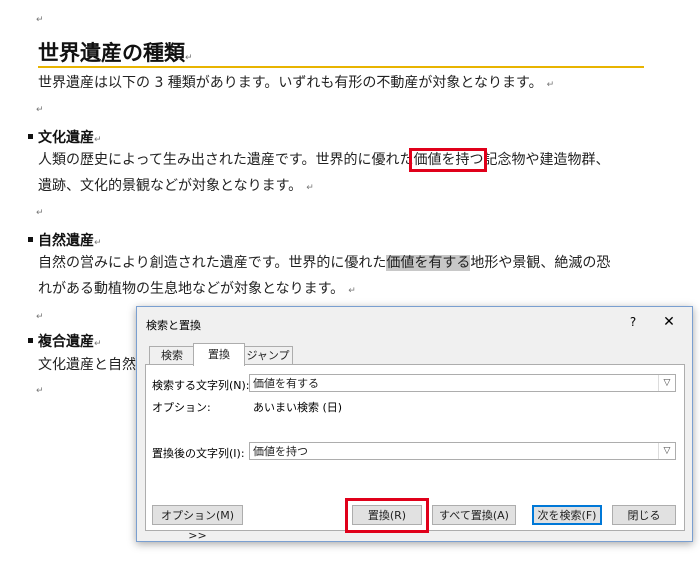  What do you see at coordinates (197, 523) in the screenshot?
I see `options-button: オプション(M) >>` at bounding box center [197, 523].